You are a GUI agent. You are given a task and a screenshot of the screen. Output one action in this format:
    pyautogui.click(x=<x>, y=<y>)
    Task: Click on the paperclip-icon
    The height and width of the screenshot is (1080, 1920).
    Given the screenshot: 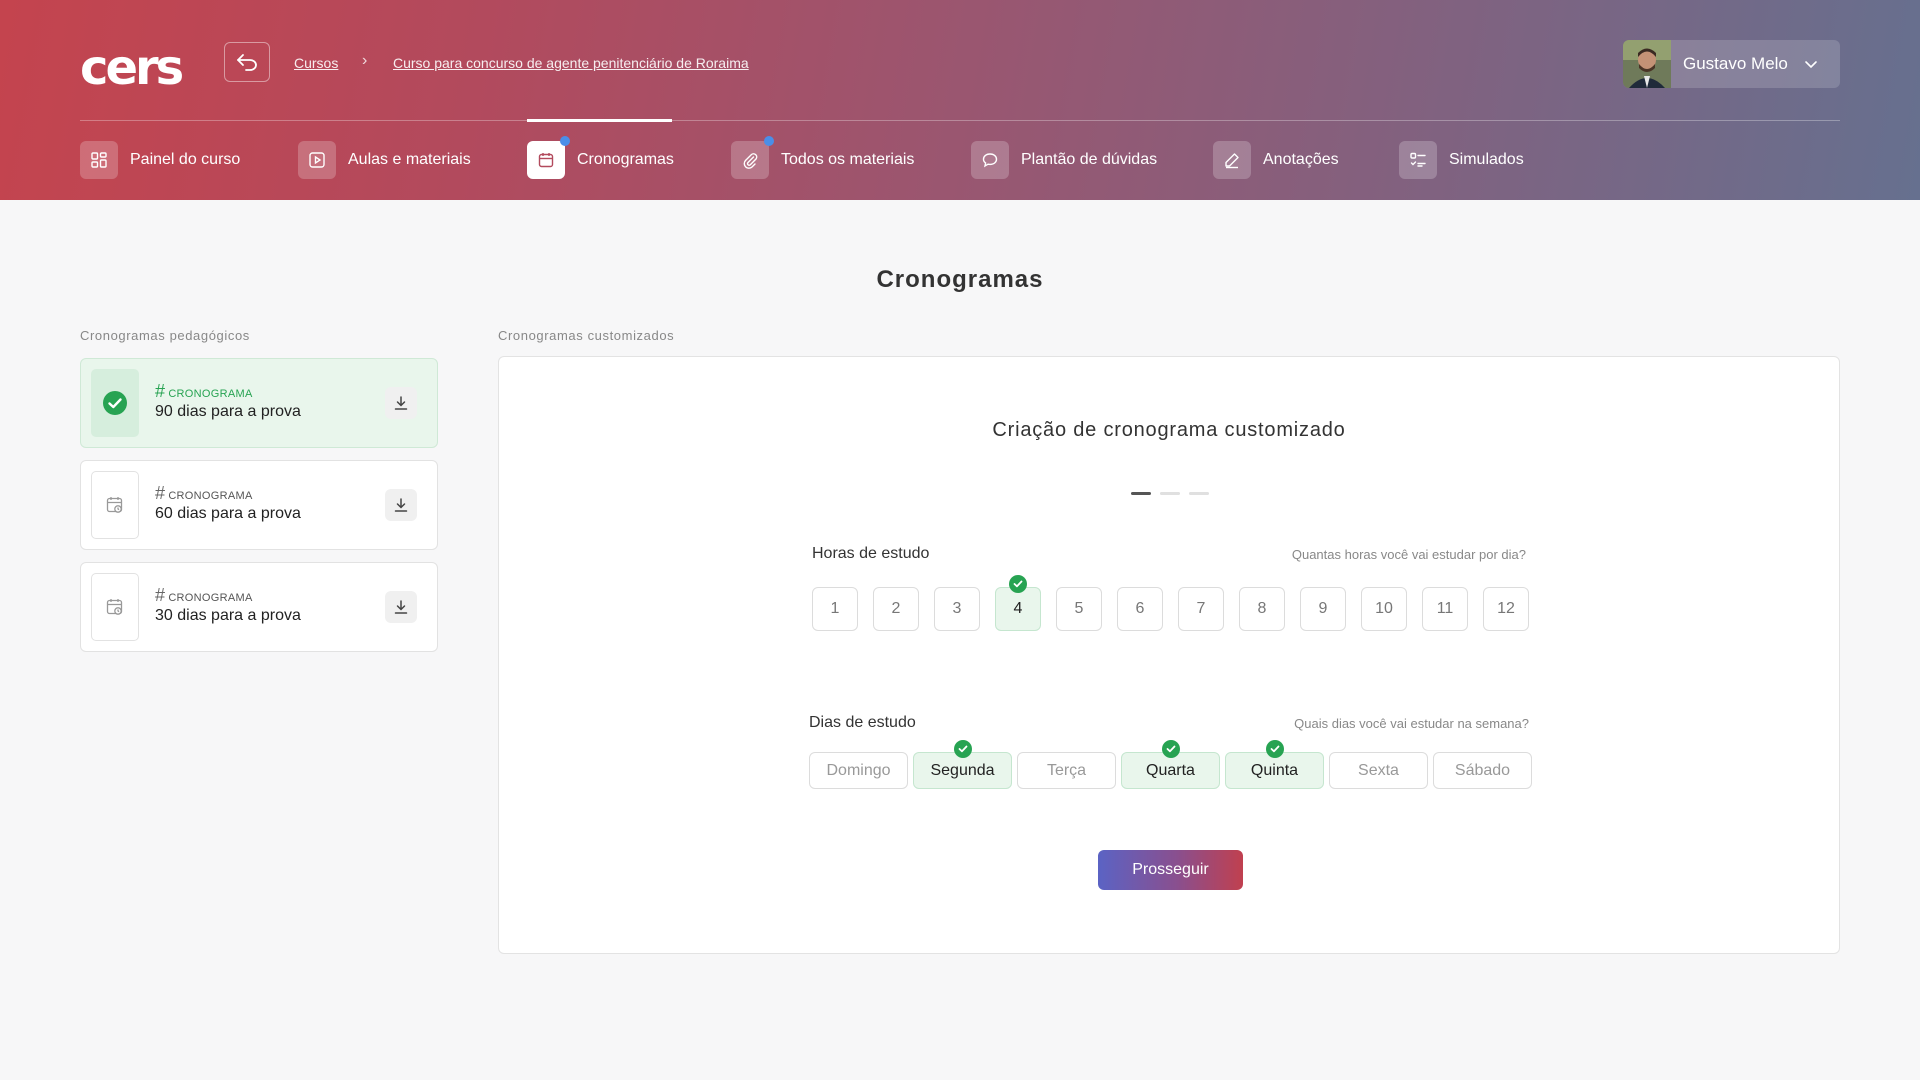 What is the action you would take?
    pyautogui.click(x=752, y=157)
    